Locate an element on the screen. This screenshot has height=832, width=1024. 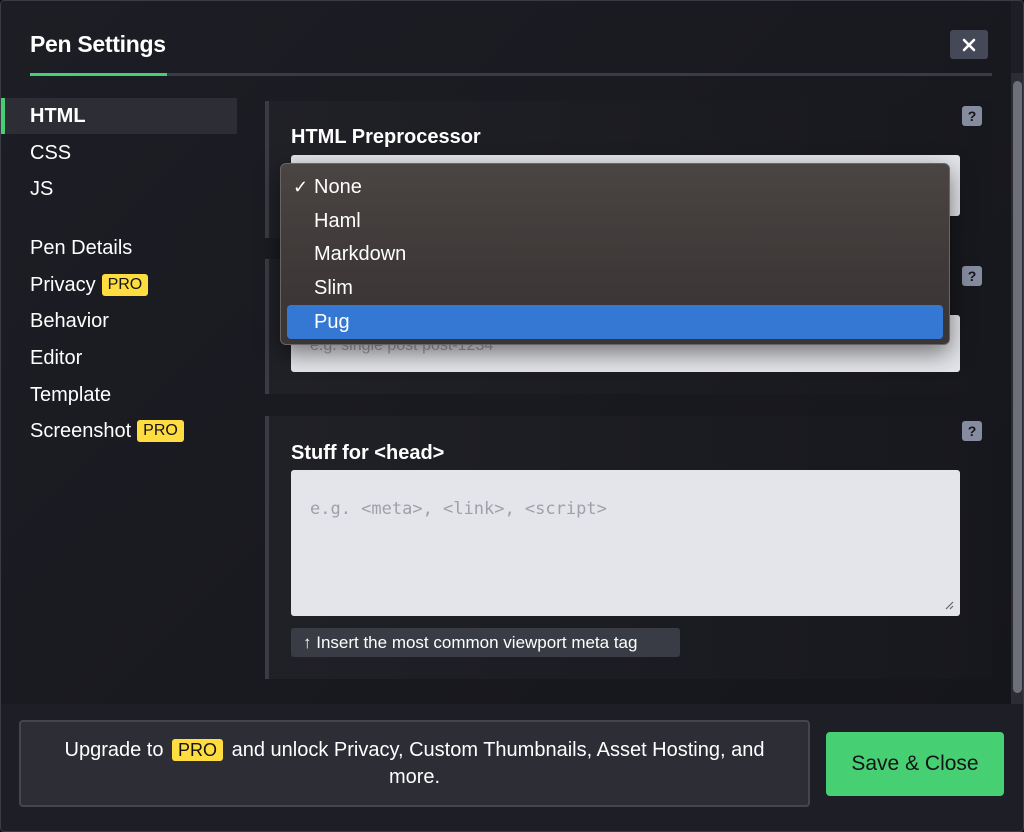
sidebar-item-behavior: Behavior is located at coordinates (119, 321).